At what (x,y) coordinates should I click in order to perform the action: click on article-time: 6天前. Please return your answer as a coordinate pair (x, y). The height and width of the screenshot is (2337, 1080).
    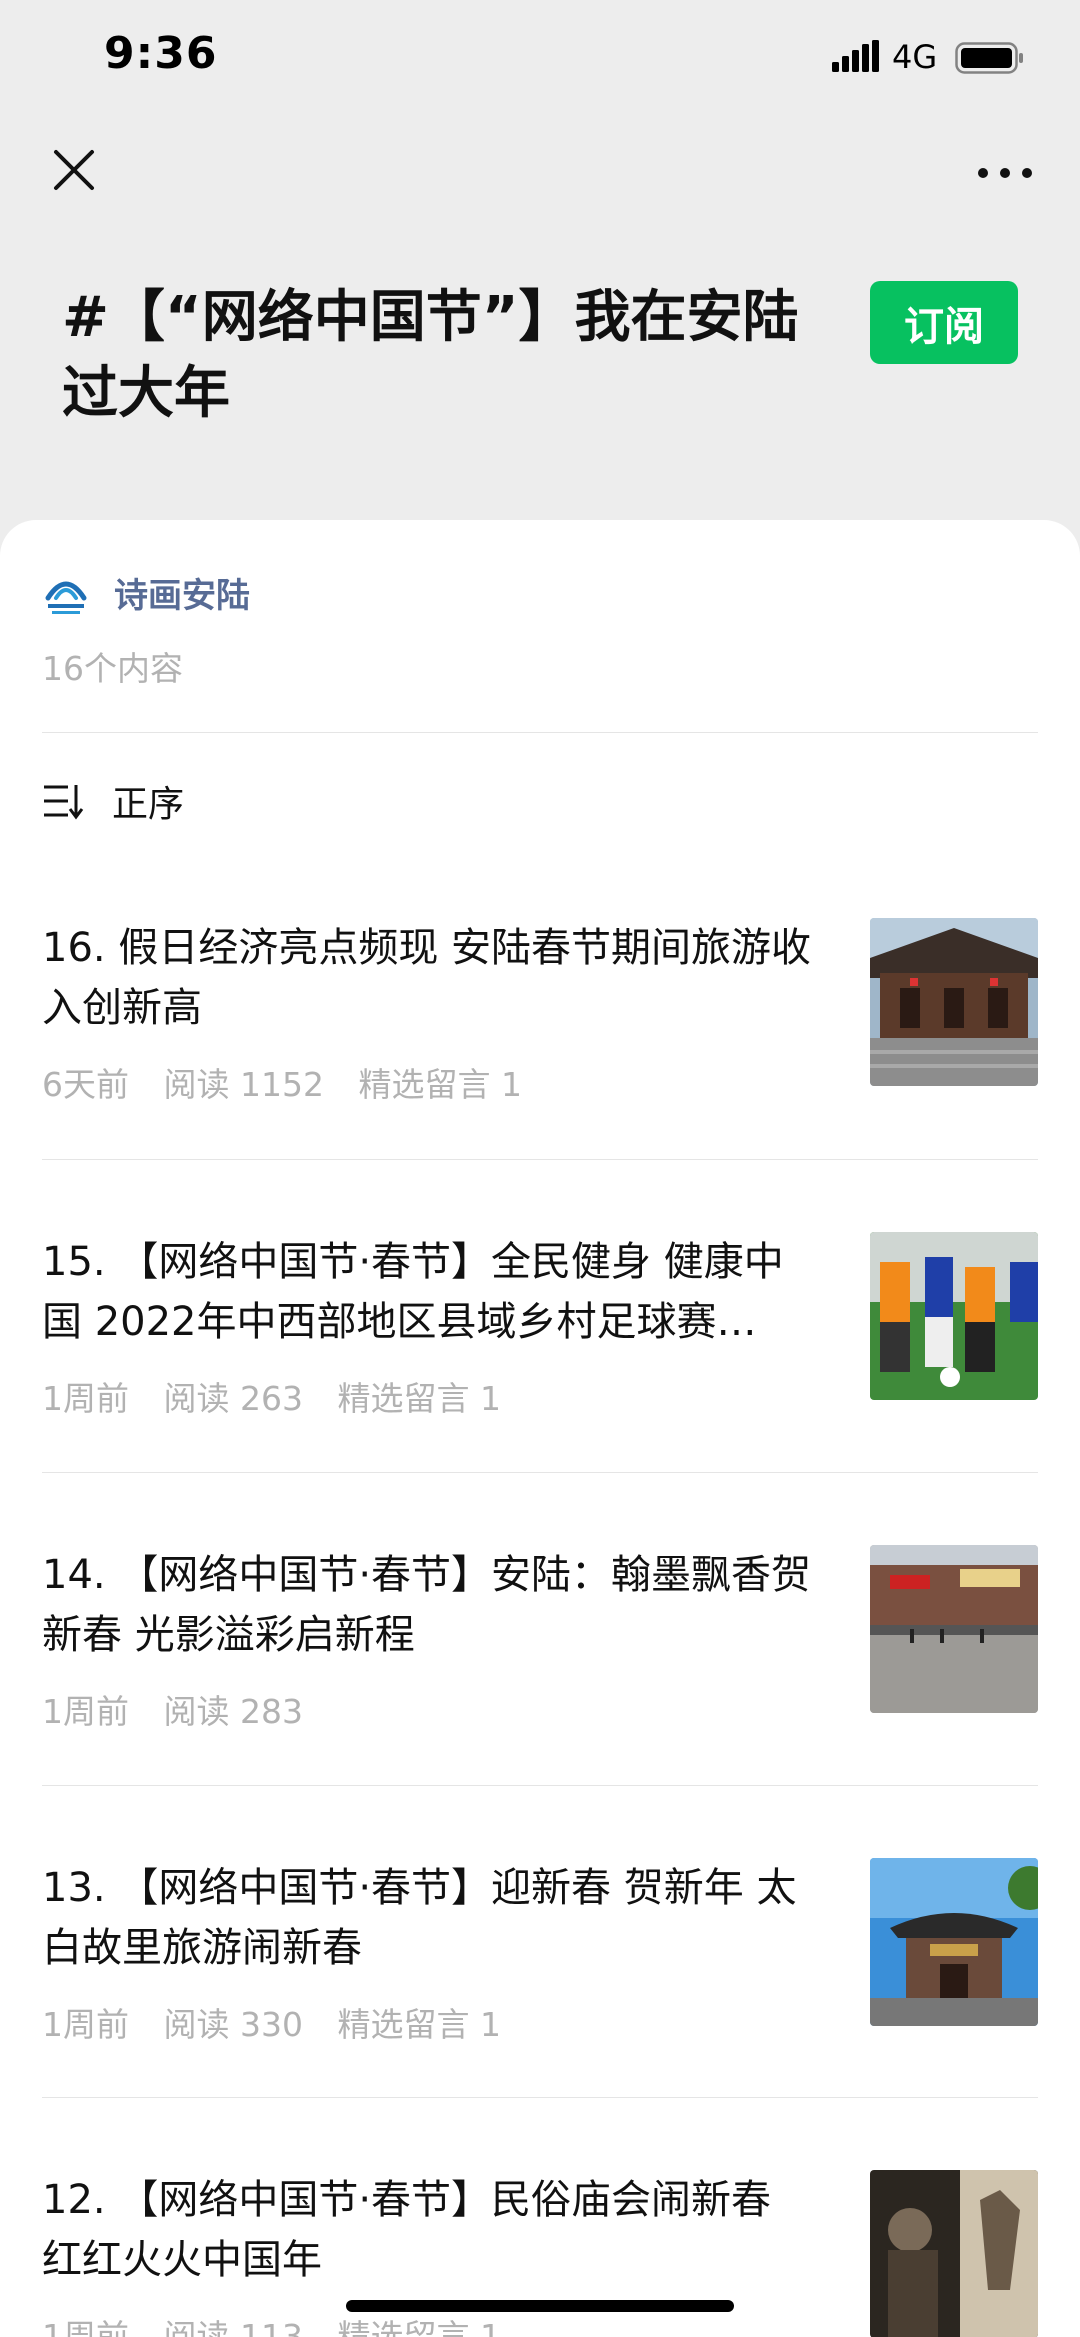
    Looking at the image, I should click on (85, 1084).